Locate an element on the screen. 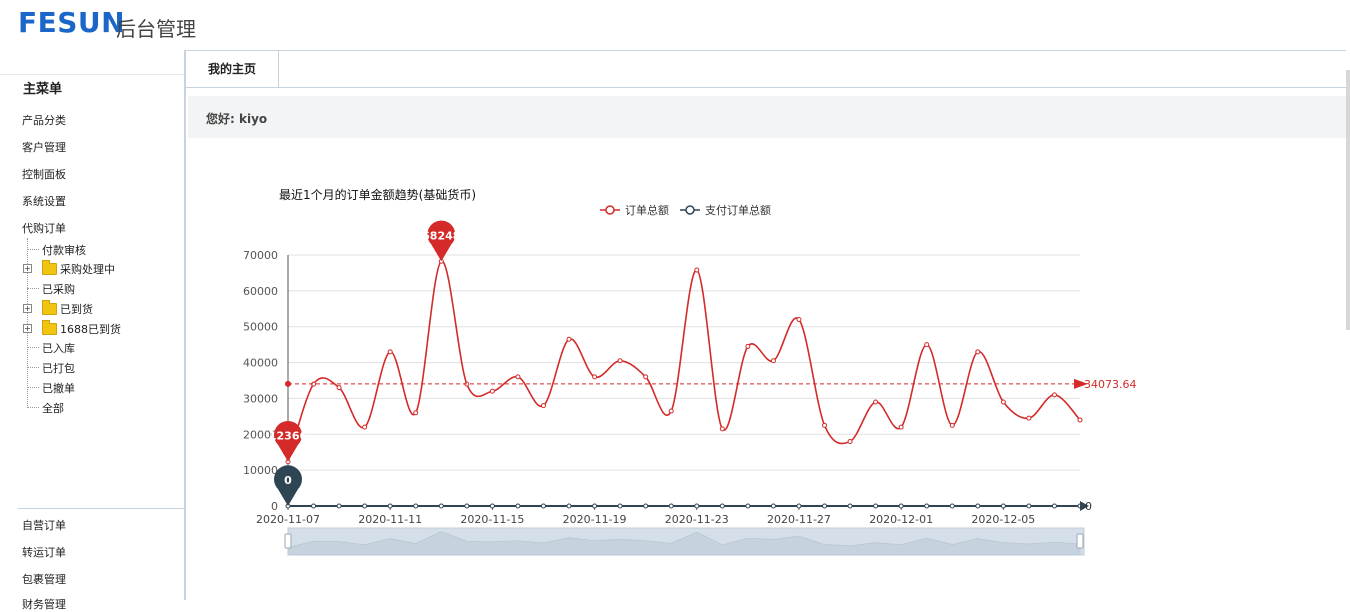 The width and height of the screenshot is (1350, 612). y-tick-label: 40000 is located at coordinates (260, 363).